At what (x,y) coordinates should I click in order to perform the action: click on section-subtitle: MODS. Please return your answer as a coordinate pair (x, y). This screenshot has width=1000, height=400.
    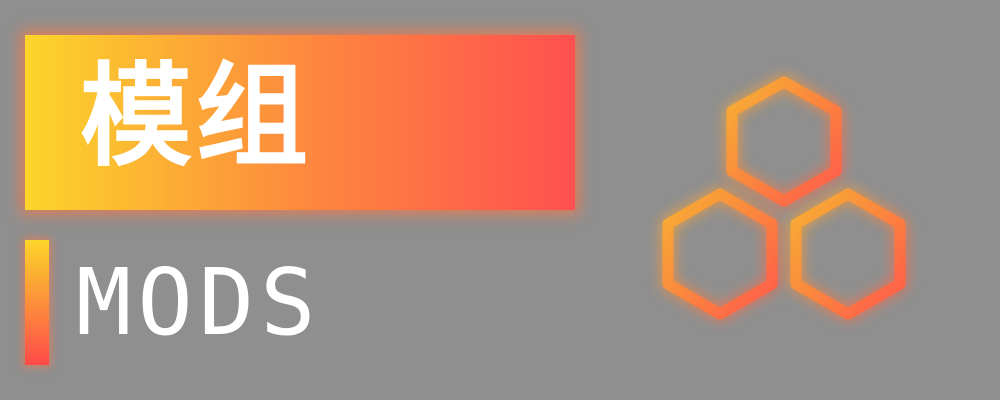
    Looking at the image, I should click on (199, 302).